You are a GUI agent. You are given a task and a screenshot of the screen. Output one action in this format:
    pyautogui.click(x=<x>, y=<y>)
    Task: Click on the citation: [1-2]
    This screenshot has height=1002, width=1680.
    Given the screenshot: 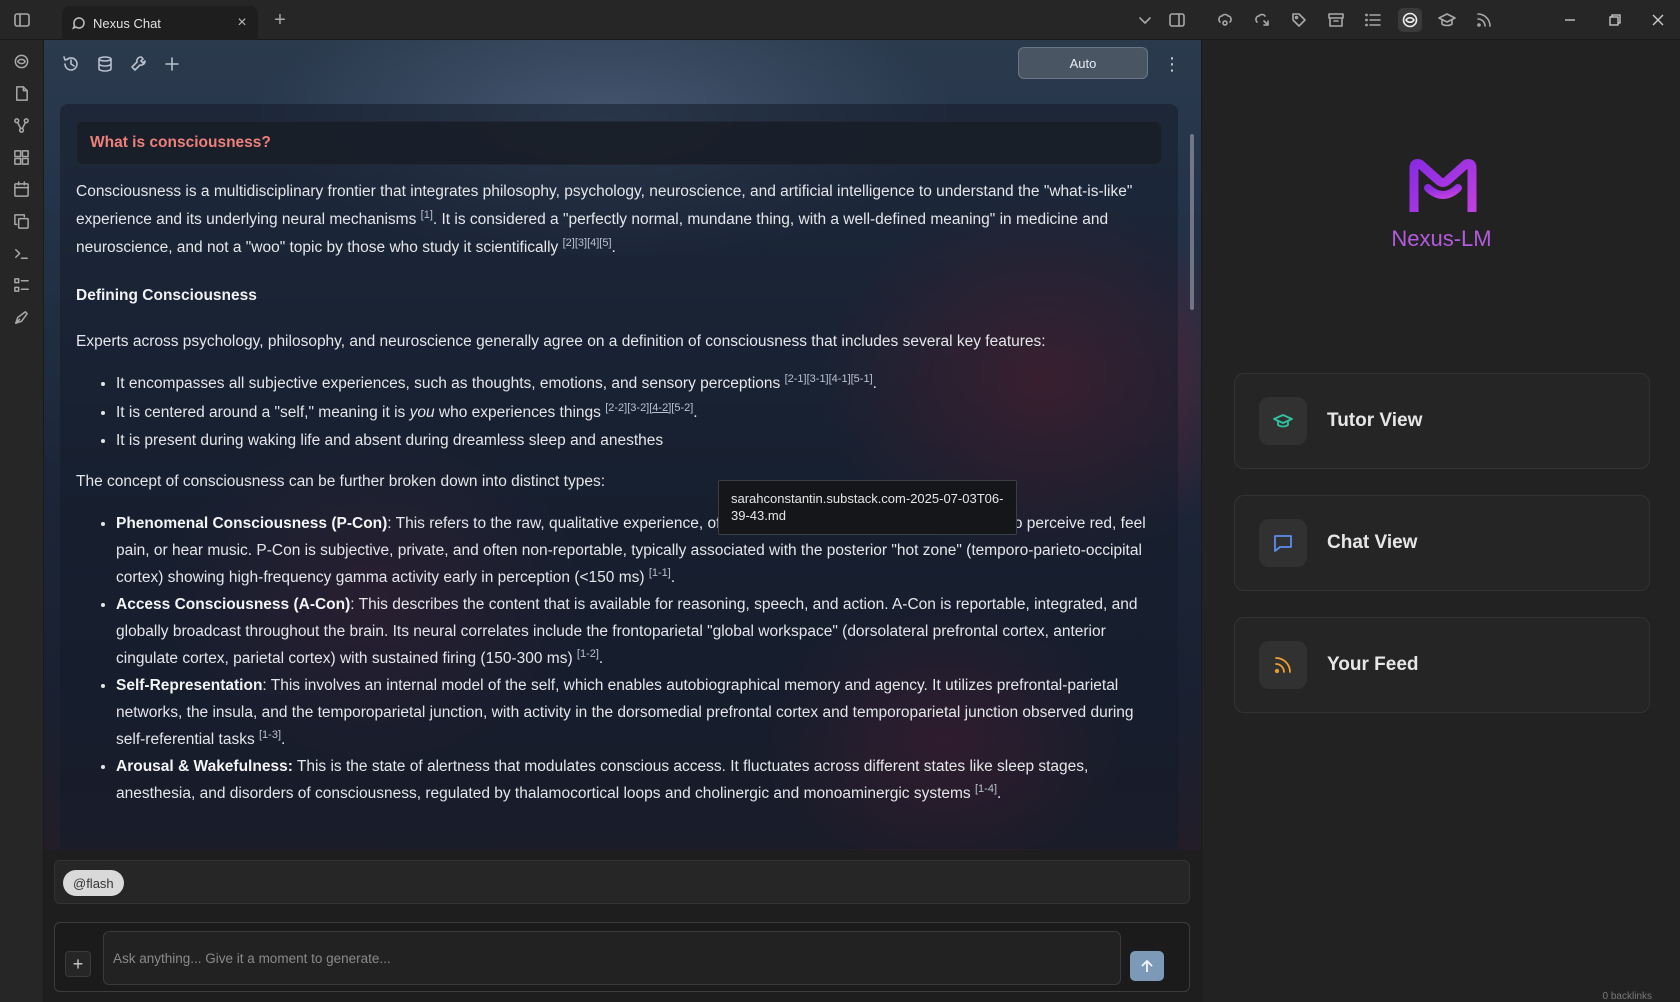 What is the action you would take?
    pyautogui.click(x=588, y=654)
    